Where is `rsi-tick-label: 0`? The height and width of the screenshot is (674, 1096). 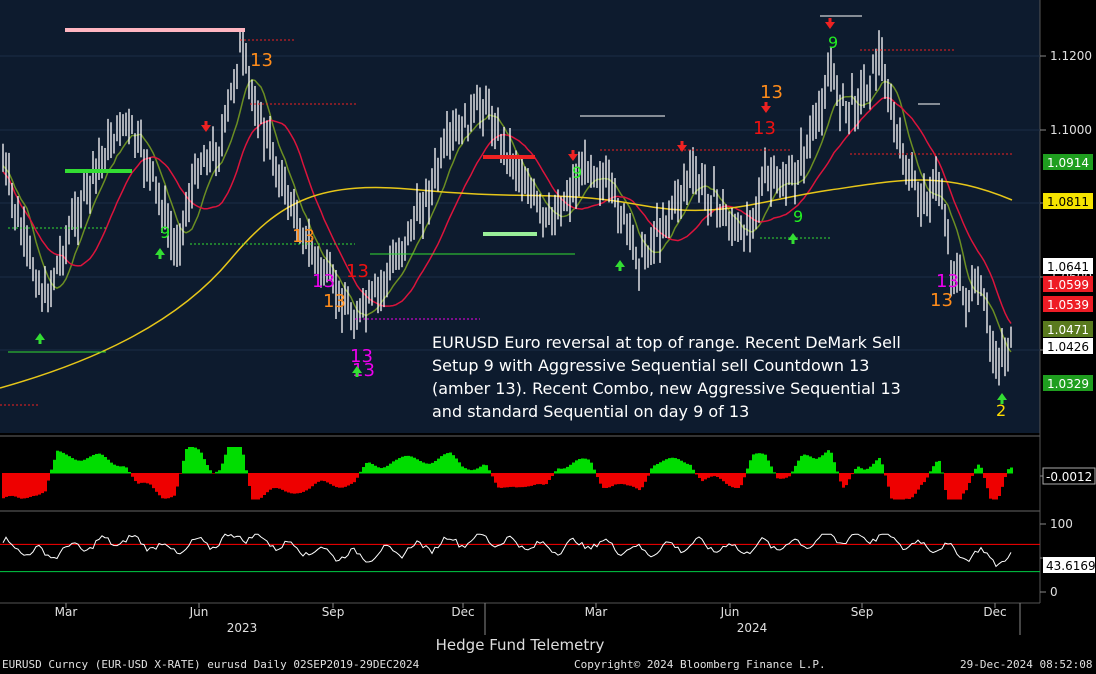 rsi-tick-label: 0 is located at coordinates (1054, 592).